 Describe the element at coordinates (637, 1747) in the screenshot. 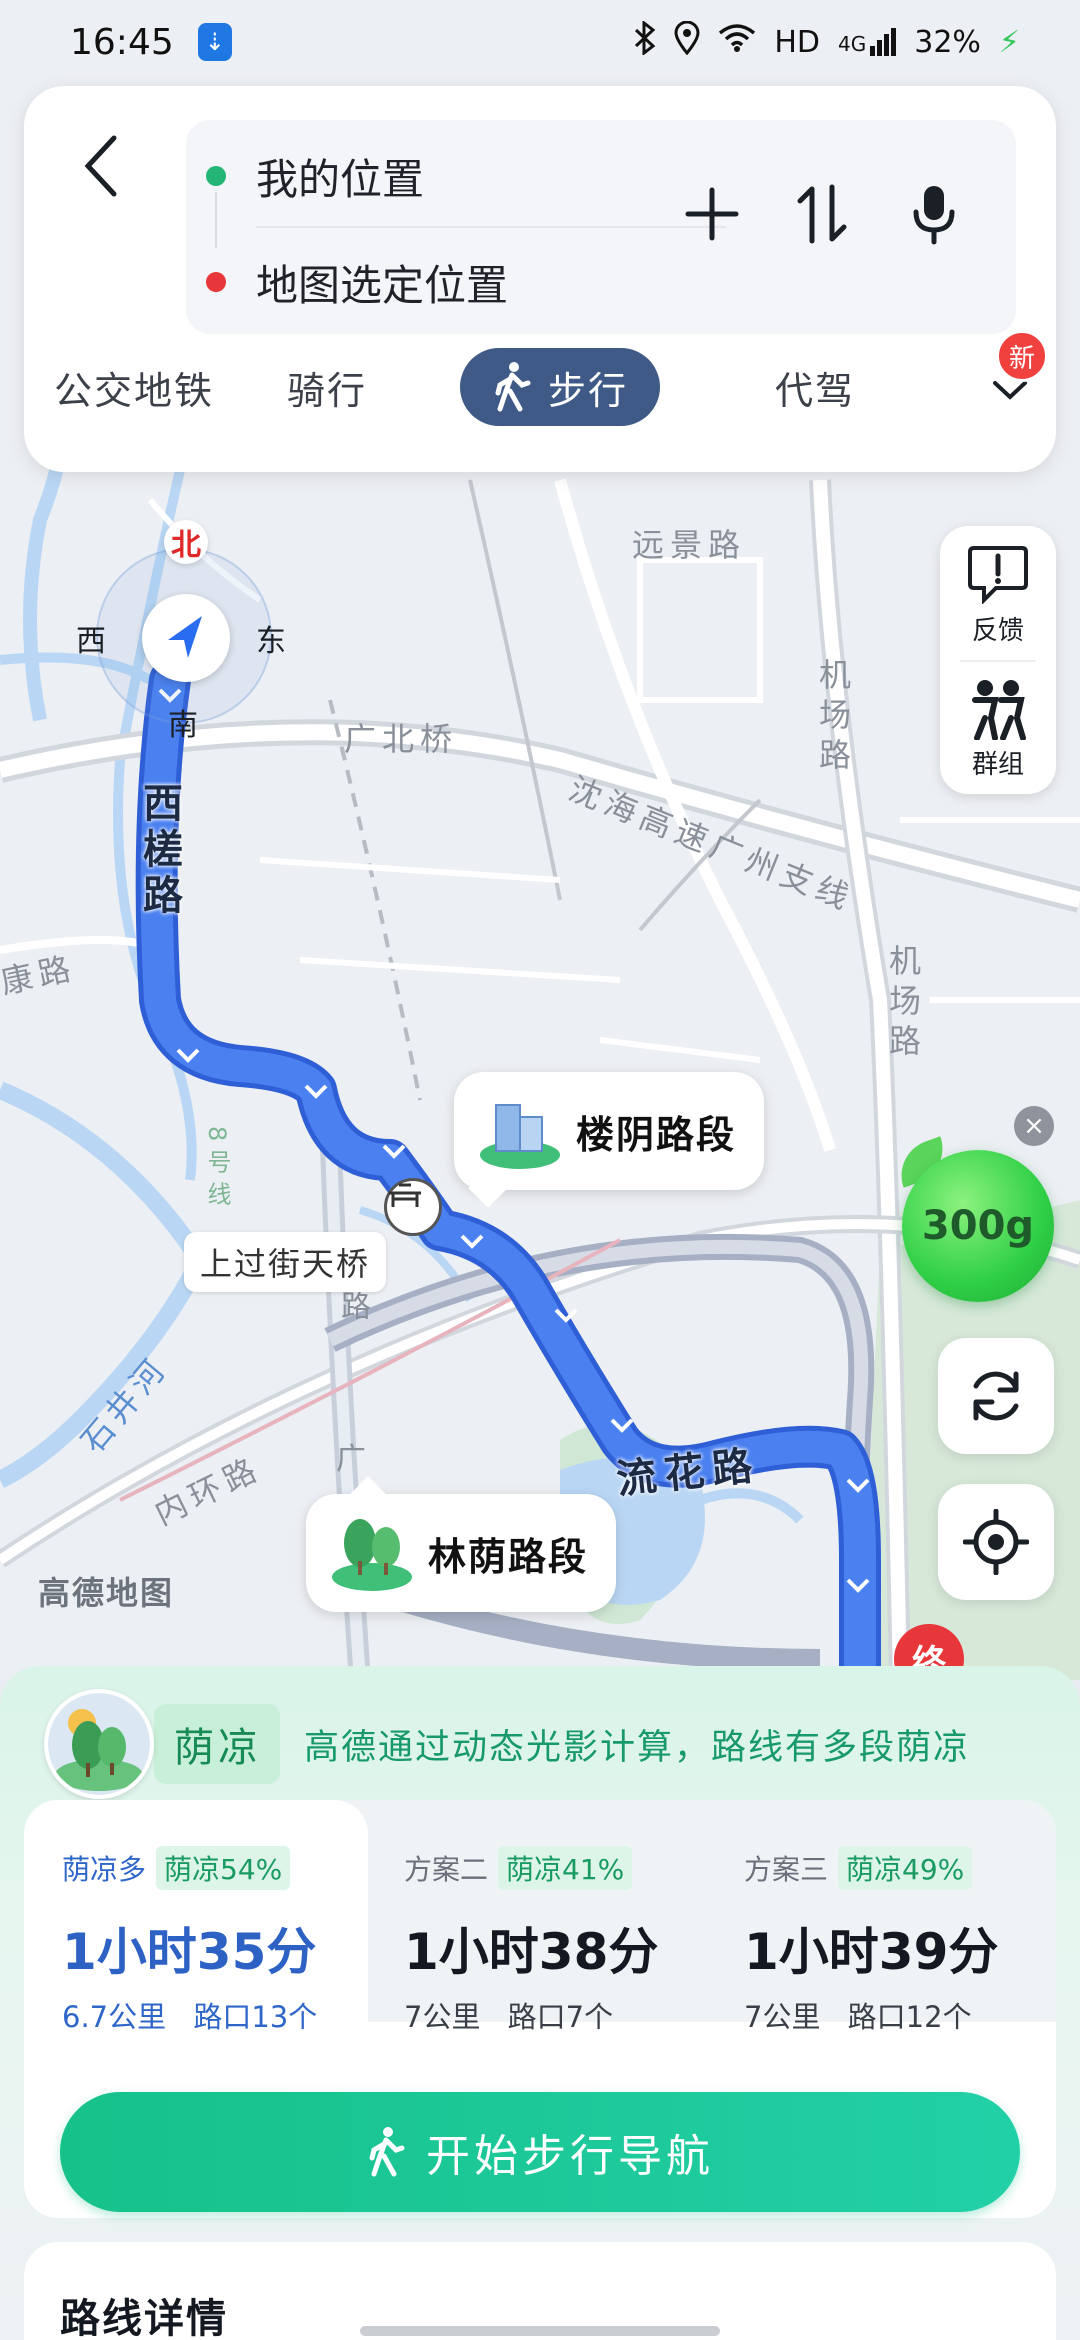

I see `shade-description: 高德通过动态光影计算，路线有多段荫凉` at that location.